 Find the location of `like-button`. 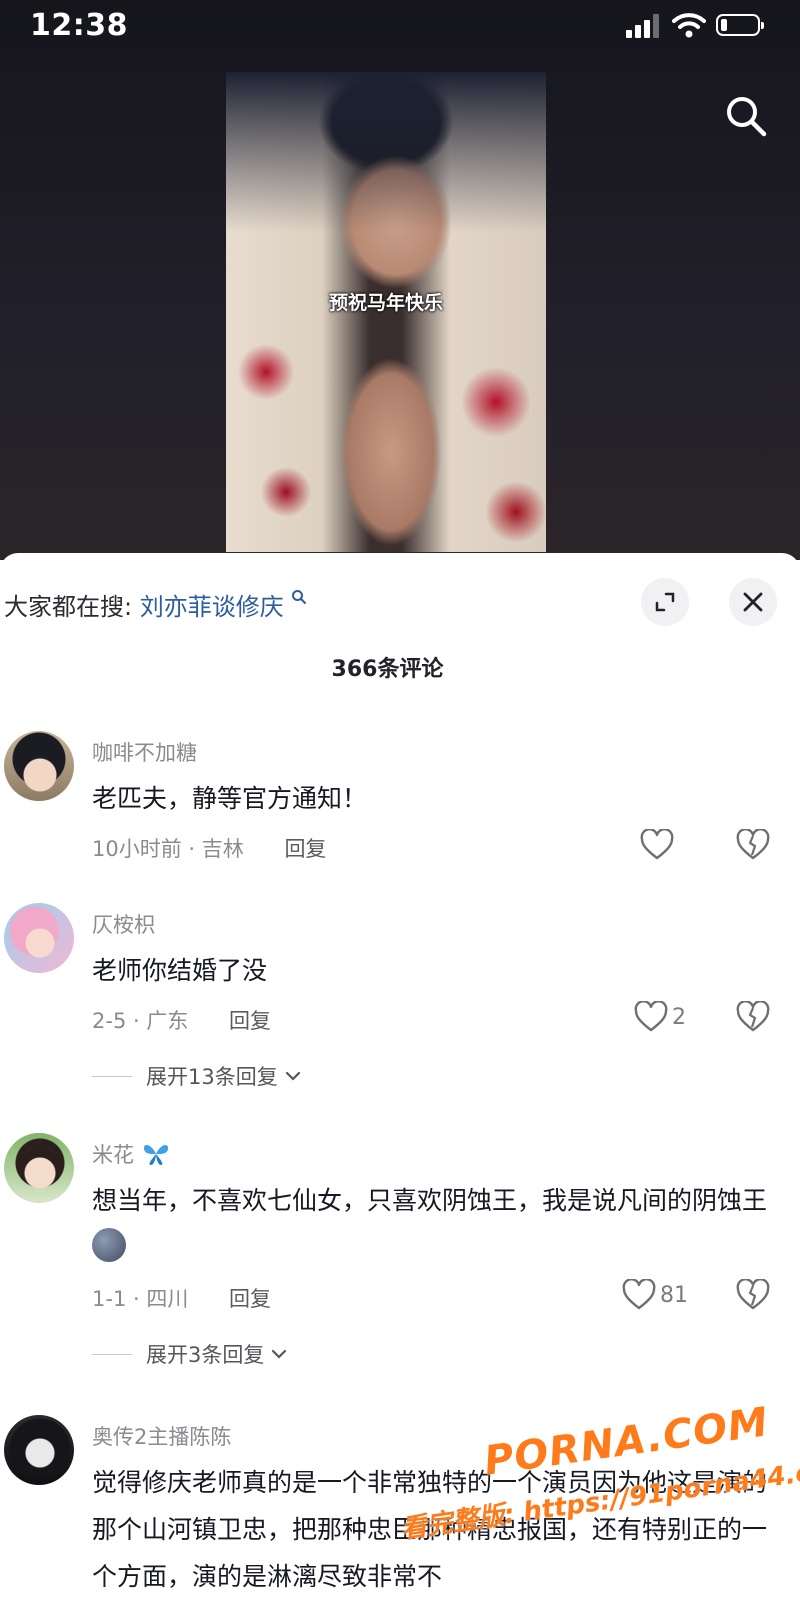

like-button is located at coordinates (659, 845).